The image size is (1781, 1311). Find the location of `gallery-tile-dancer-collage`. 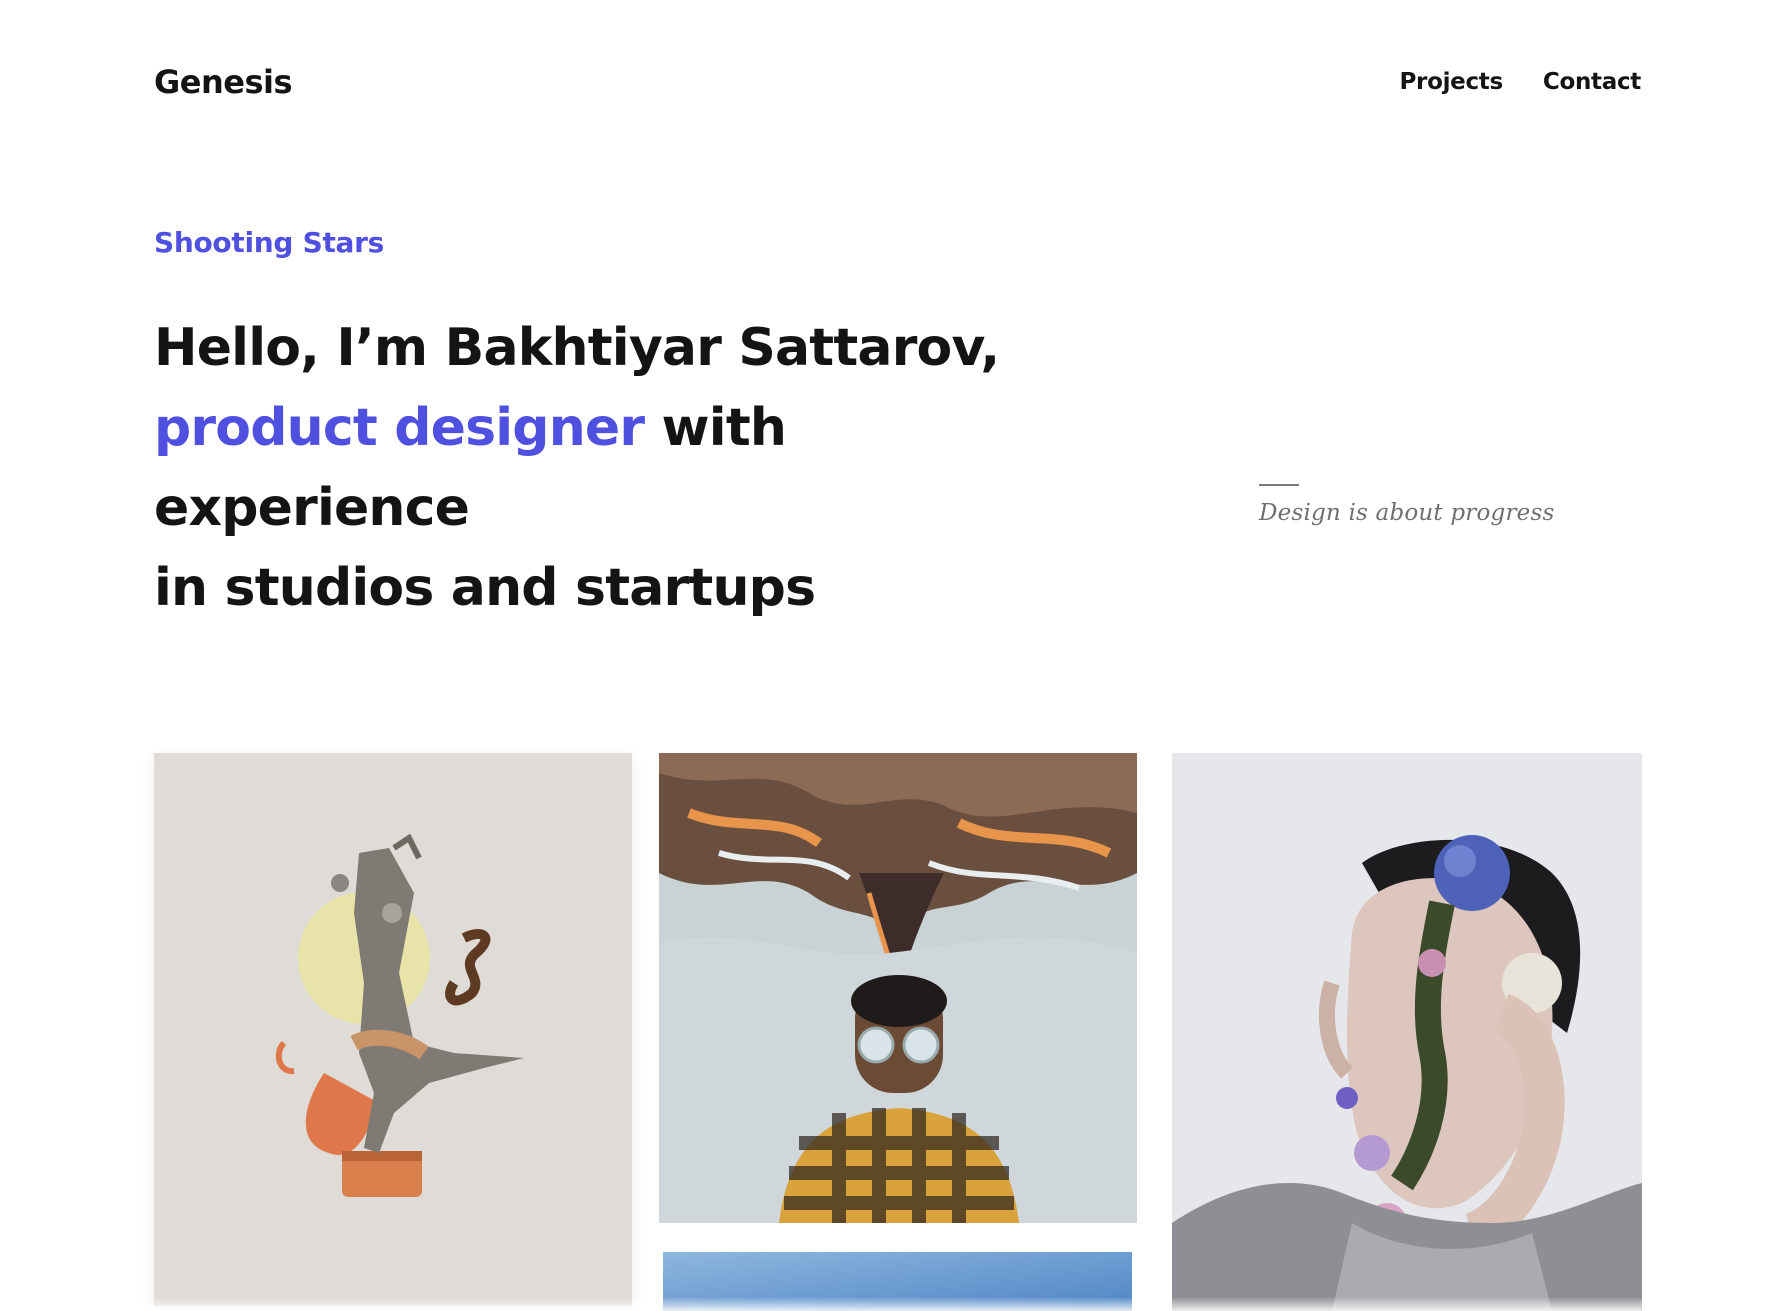

gallery-tile-dancer-collage is located at coordinates (393, 1029).